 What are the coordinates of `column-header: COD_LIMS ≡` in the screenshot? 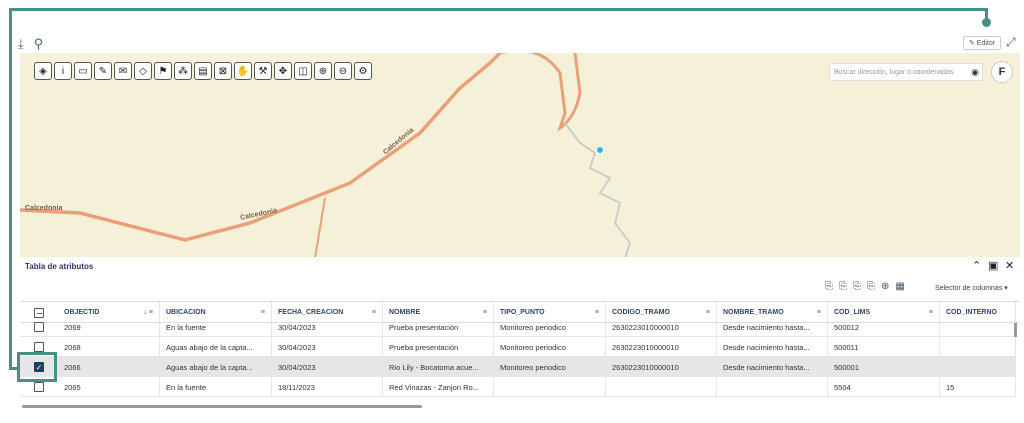 It's located at (884, 313).